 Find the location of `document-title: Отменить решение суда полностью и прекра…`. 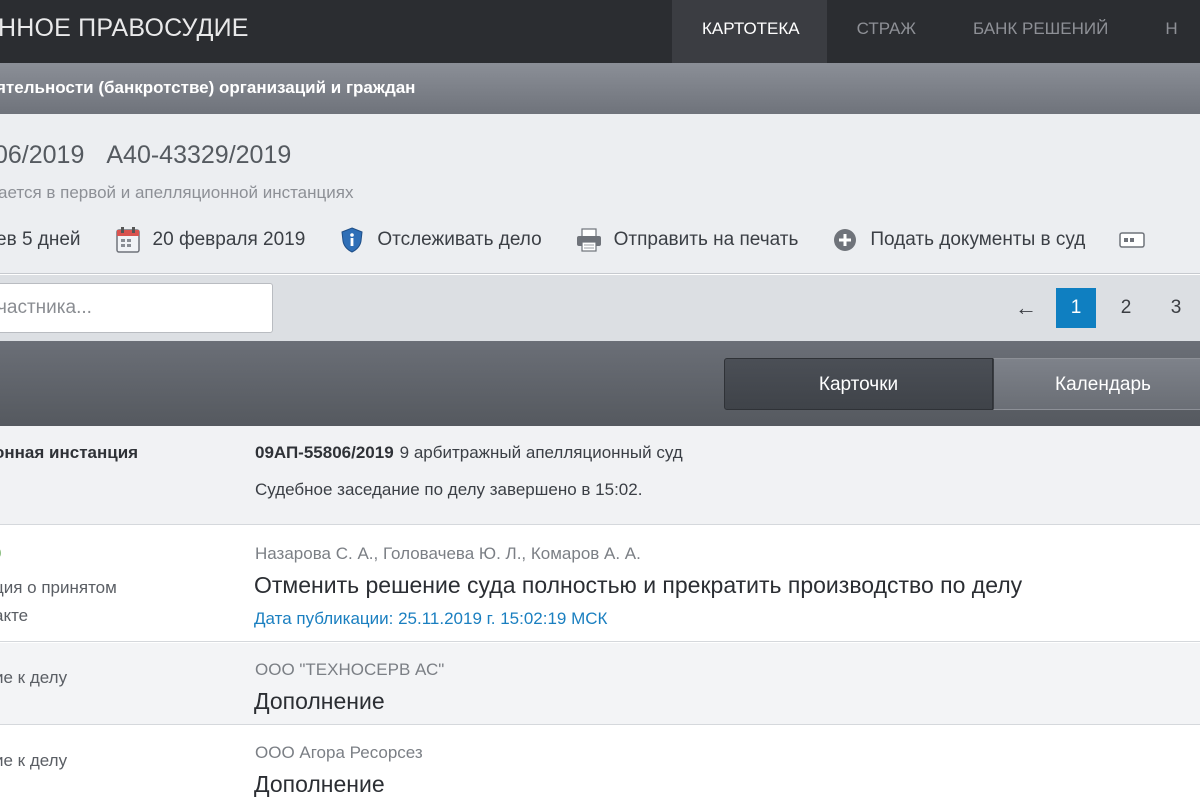

document-title: Отменить решение суда полностью и прекра… is located at coordinates (638, 585).